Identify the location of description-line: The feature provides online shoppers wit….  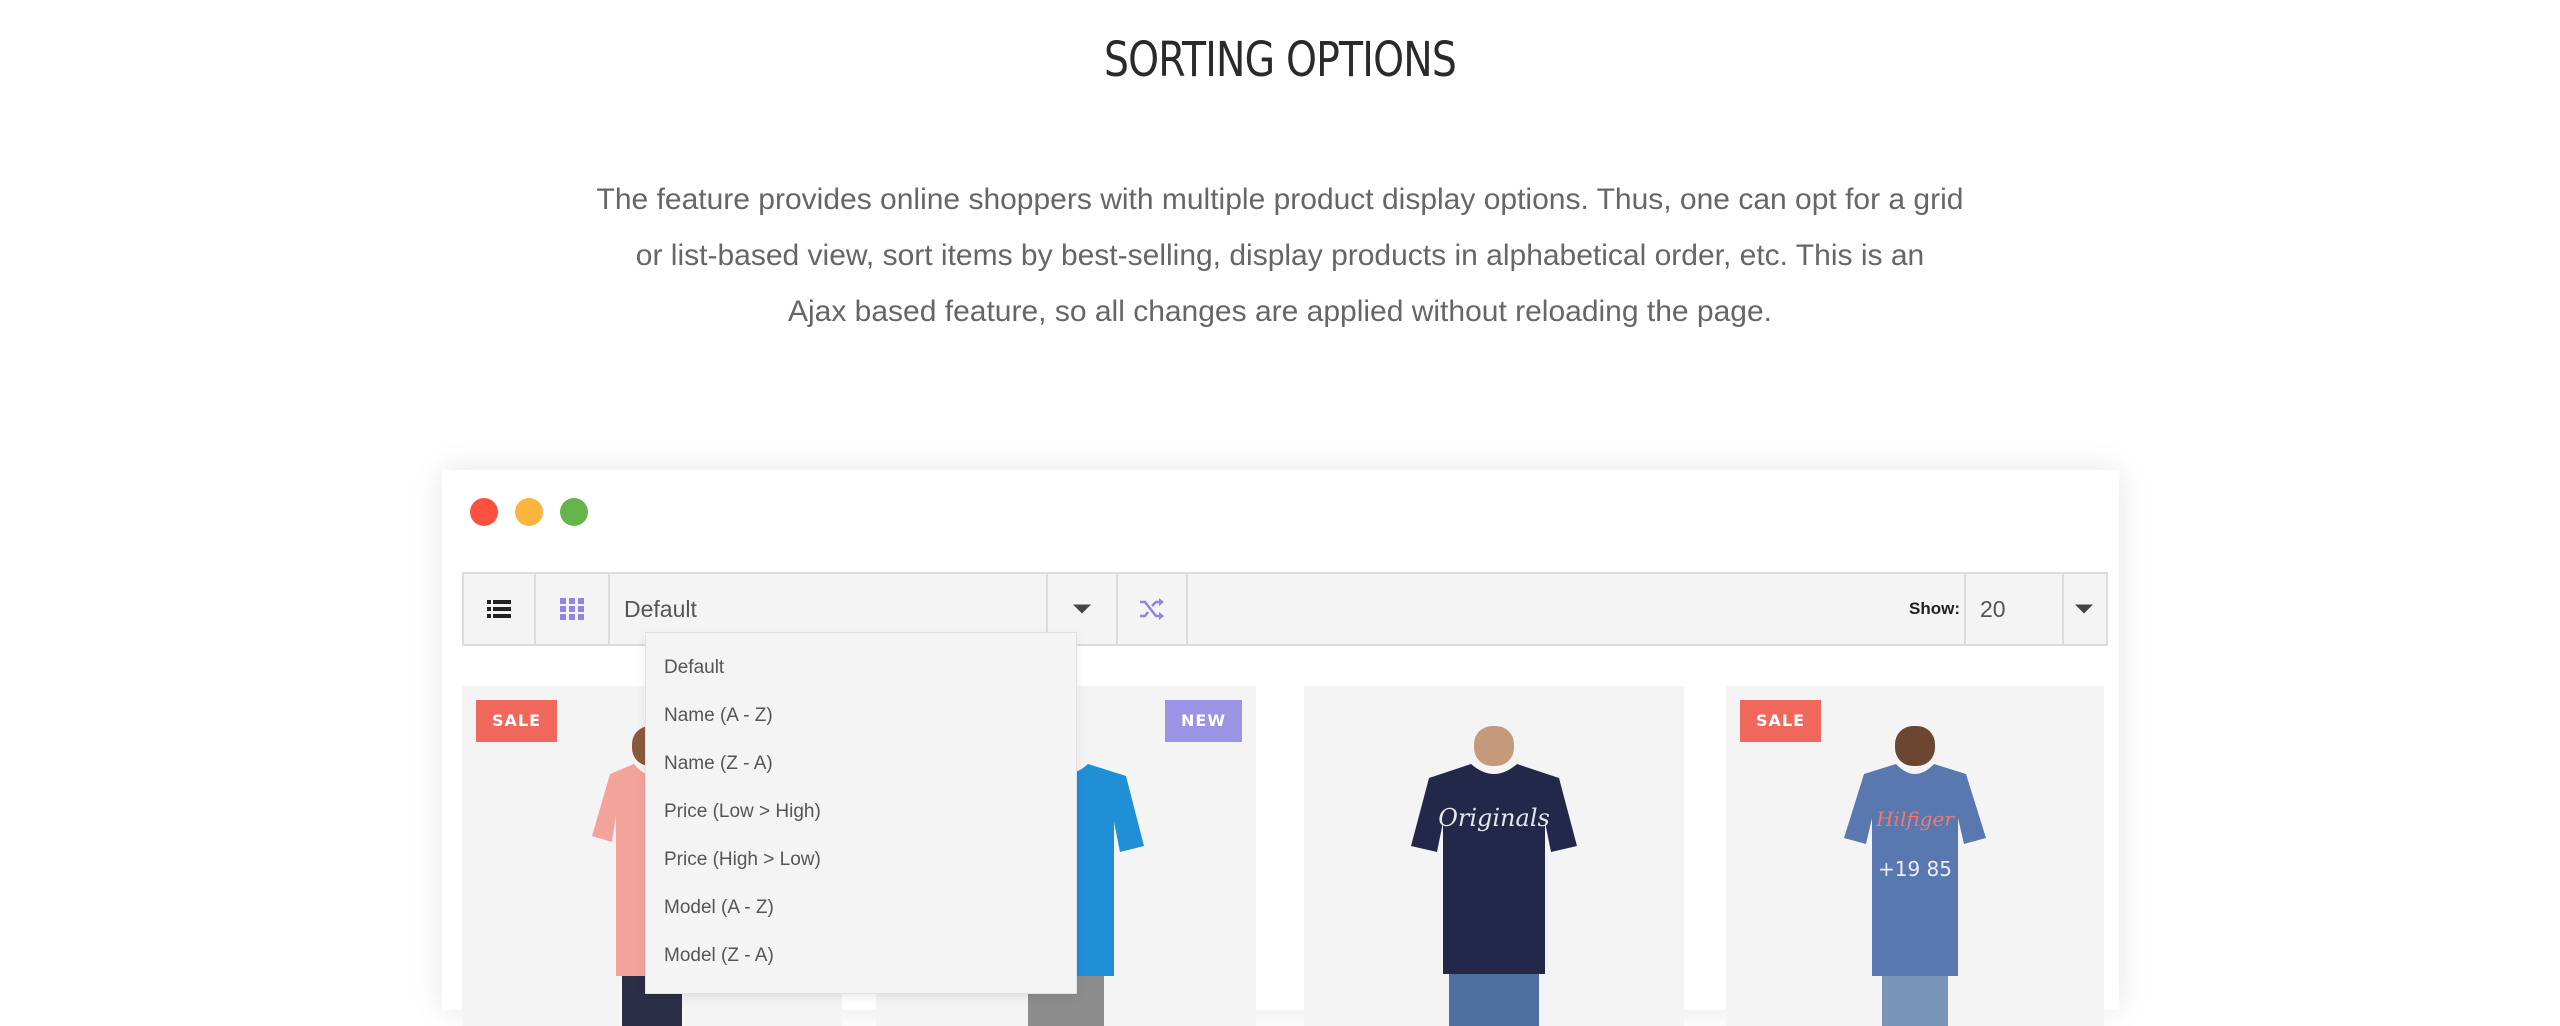
(1280, 199).